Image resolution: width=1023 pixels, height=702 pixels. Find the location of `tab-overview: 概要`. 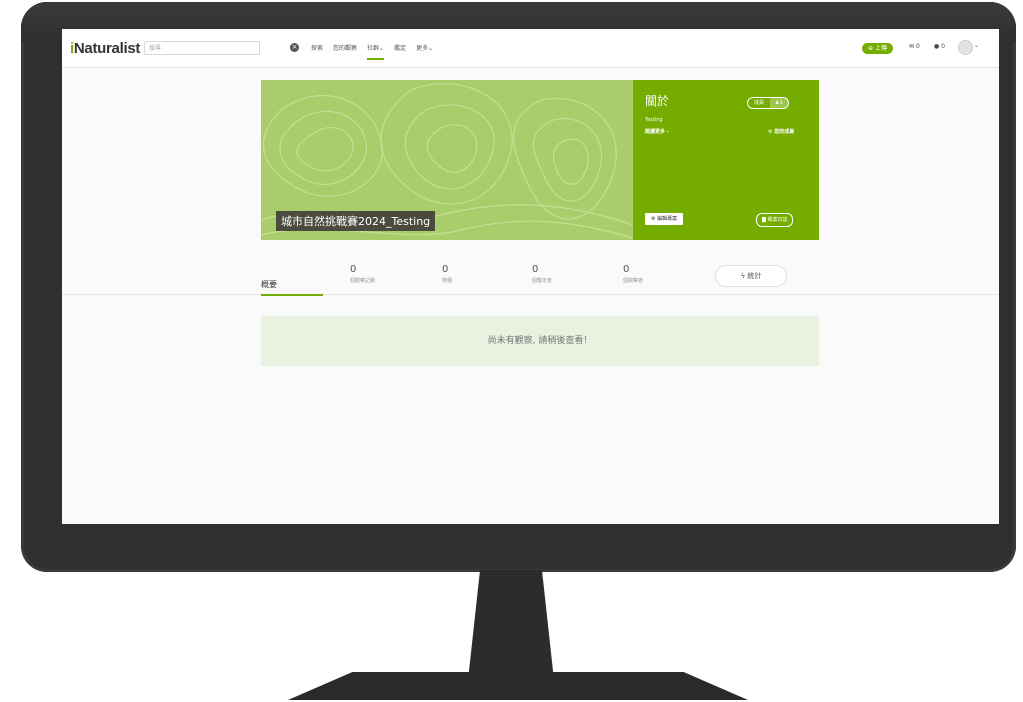

tab-overview: 概要 is located at coordinates (292, 287).